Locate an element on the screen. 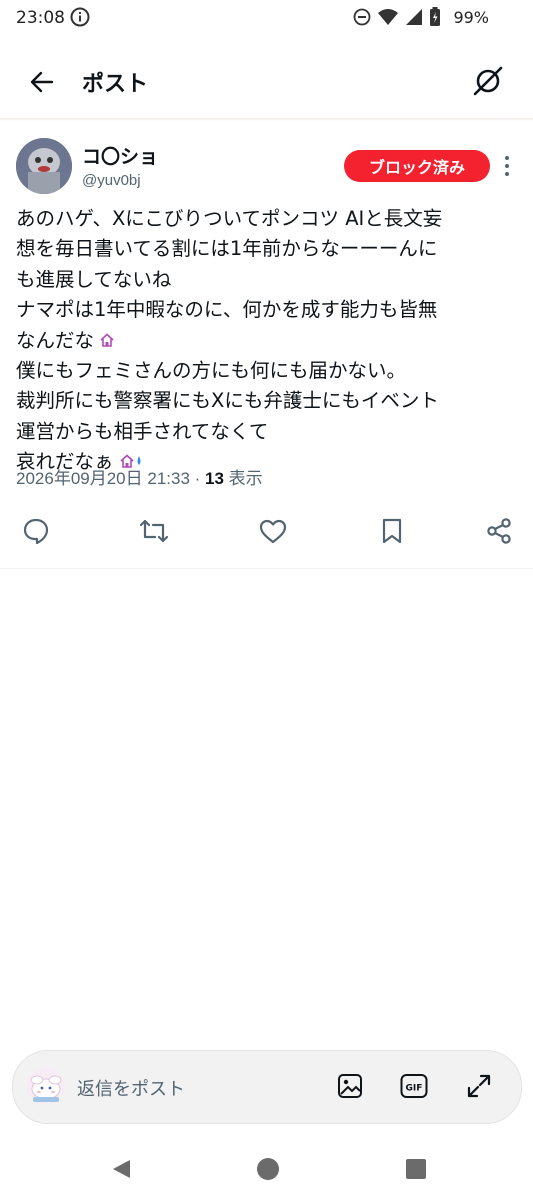 The height and width of the screenshot is (1200, 533). post-actions is located at coordinates (266, 530).